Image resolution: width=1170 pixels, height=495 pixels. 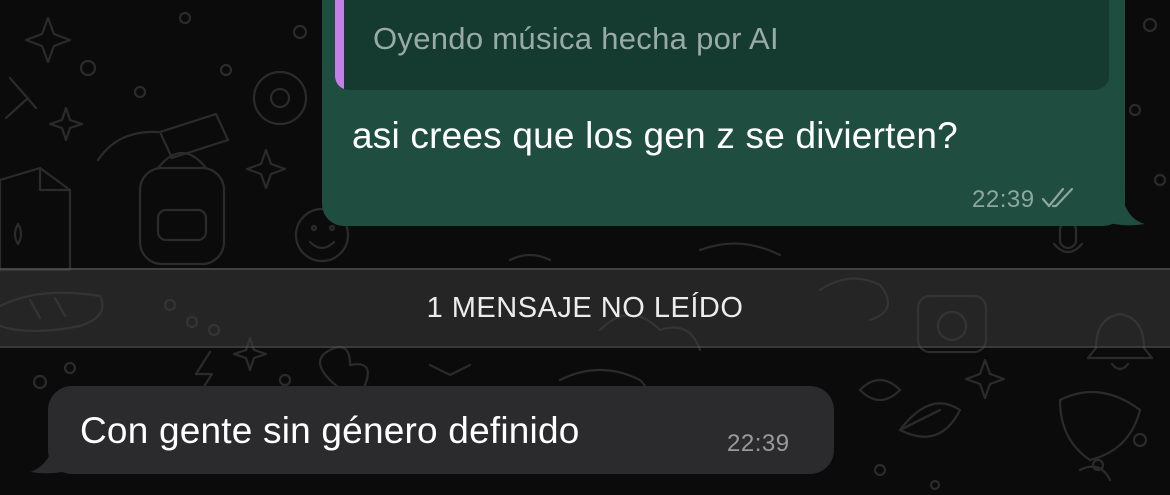 I want to click on outgoing-message-text: asi crees que los gen z se divierten?, so click(x=655, y=135).